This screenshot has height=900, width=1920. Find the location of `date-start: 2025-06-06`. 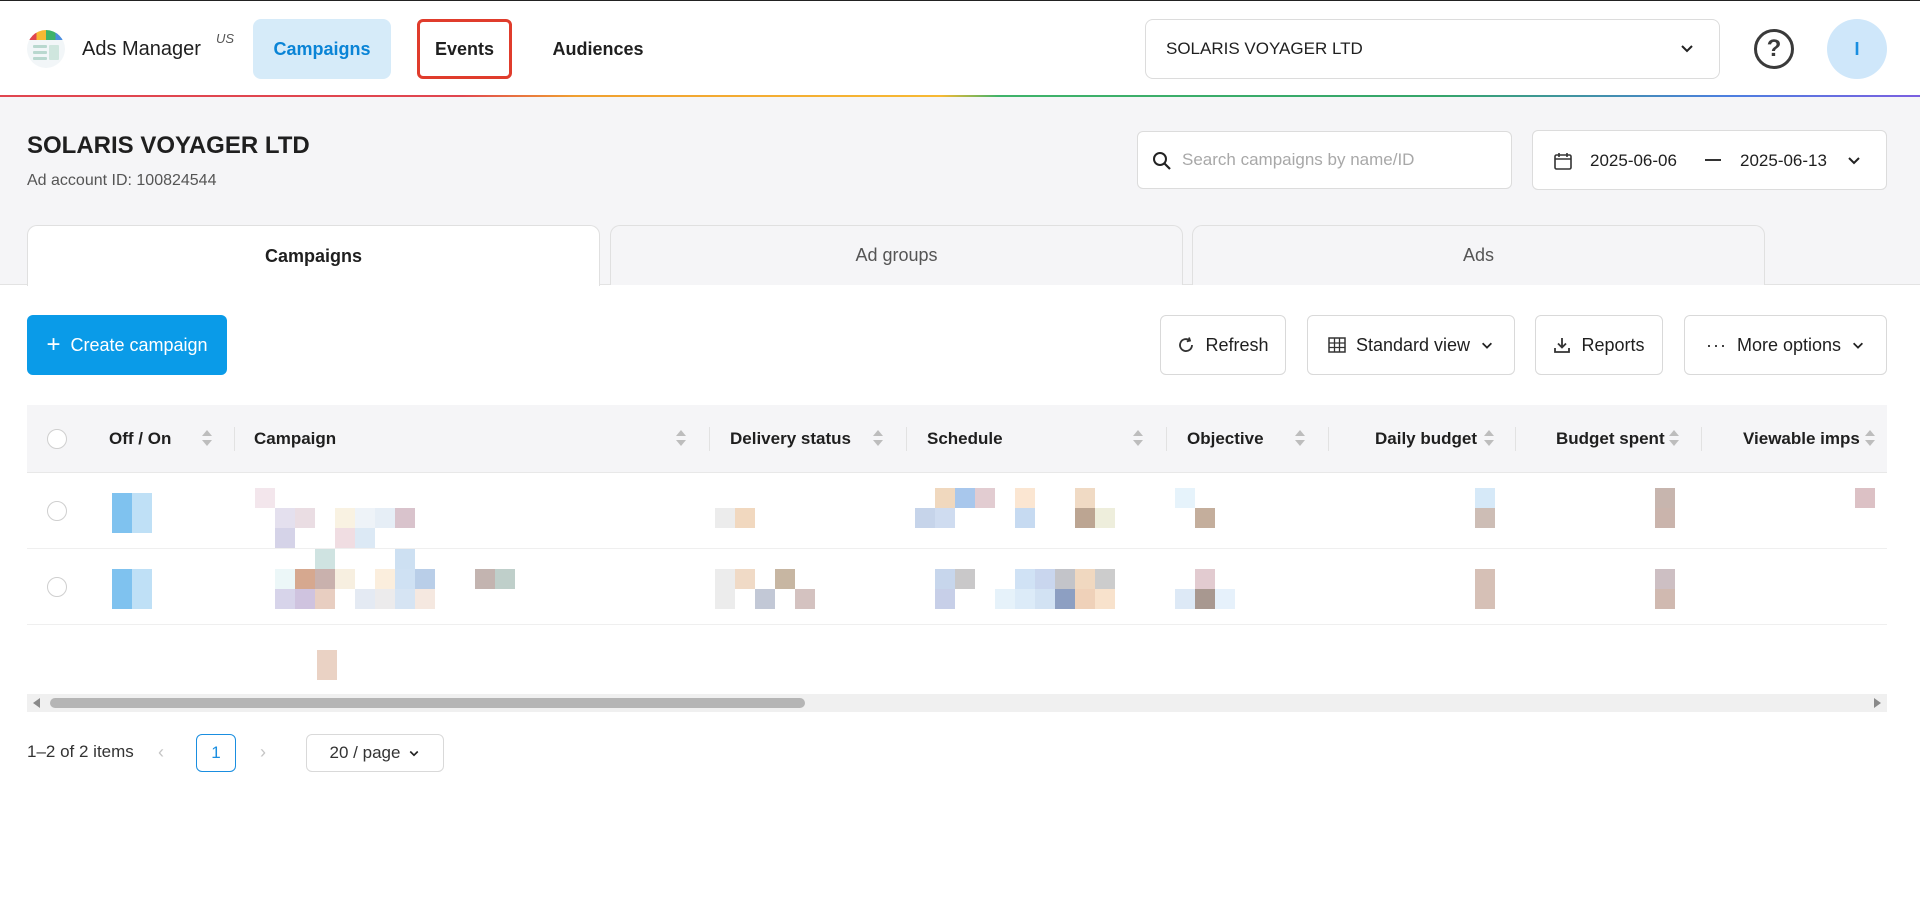

date-start: 2025-06-06 is located at coordinates (1633, 160).